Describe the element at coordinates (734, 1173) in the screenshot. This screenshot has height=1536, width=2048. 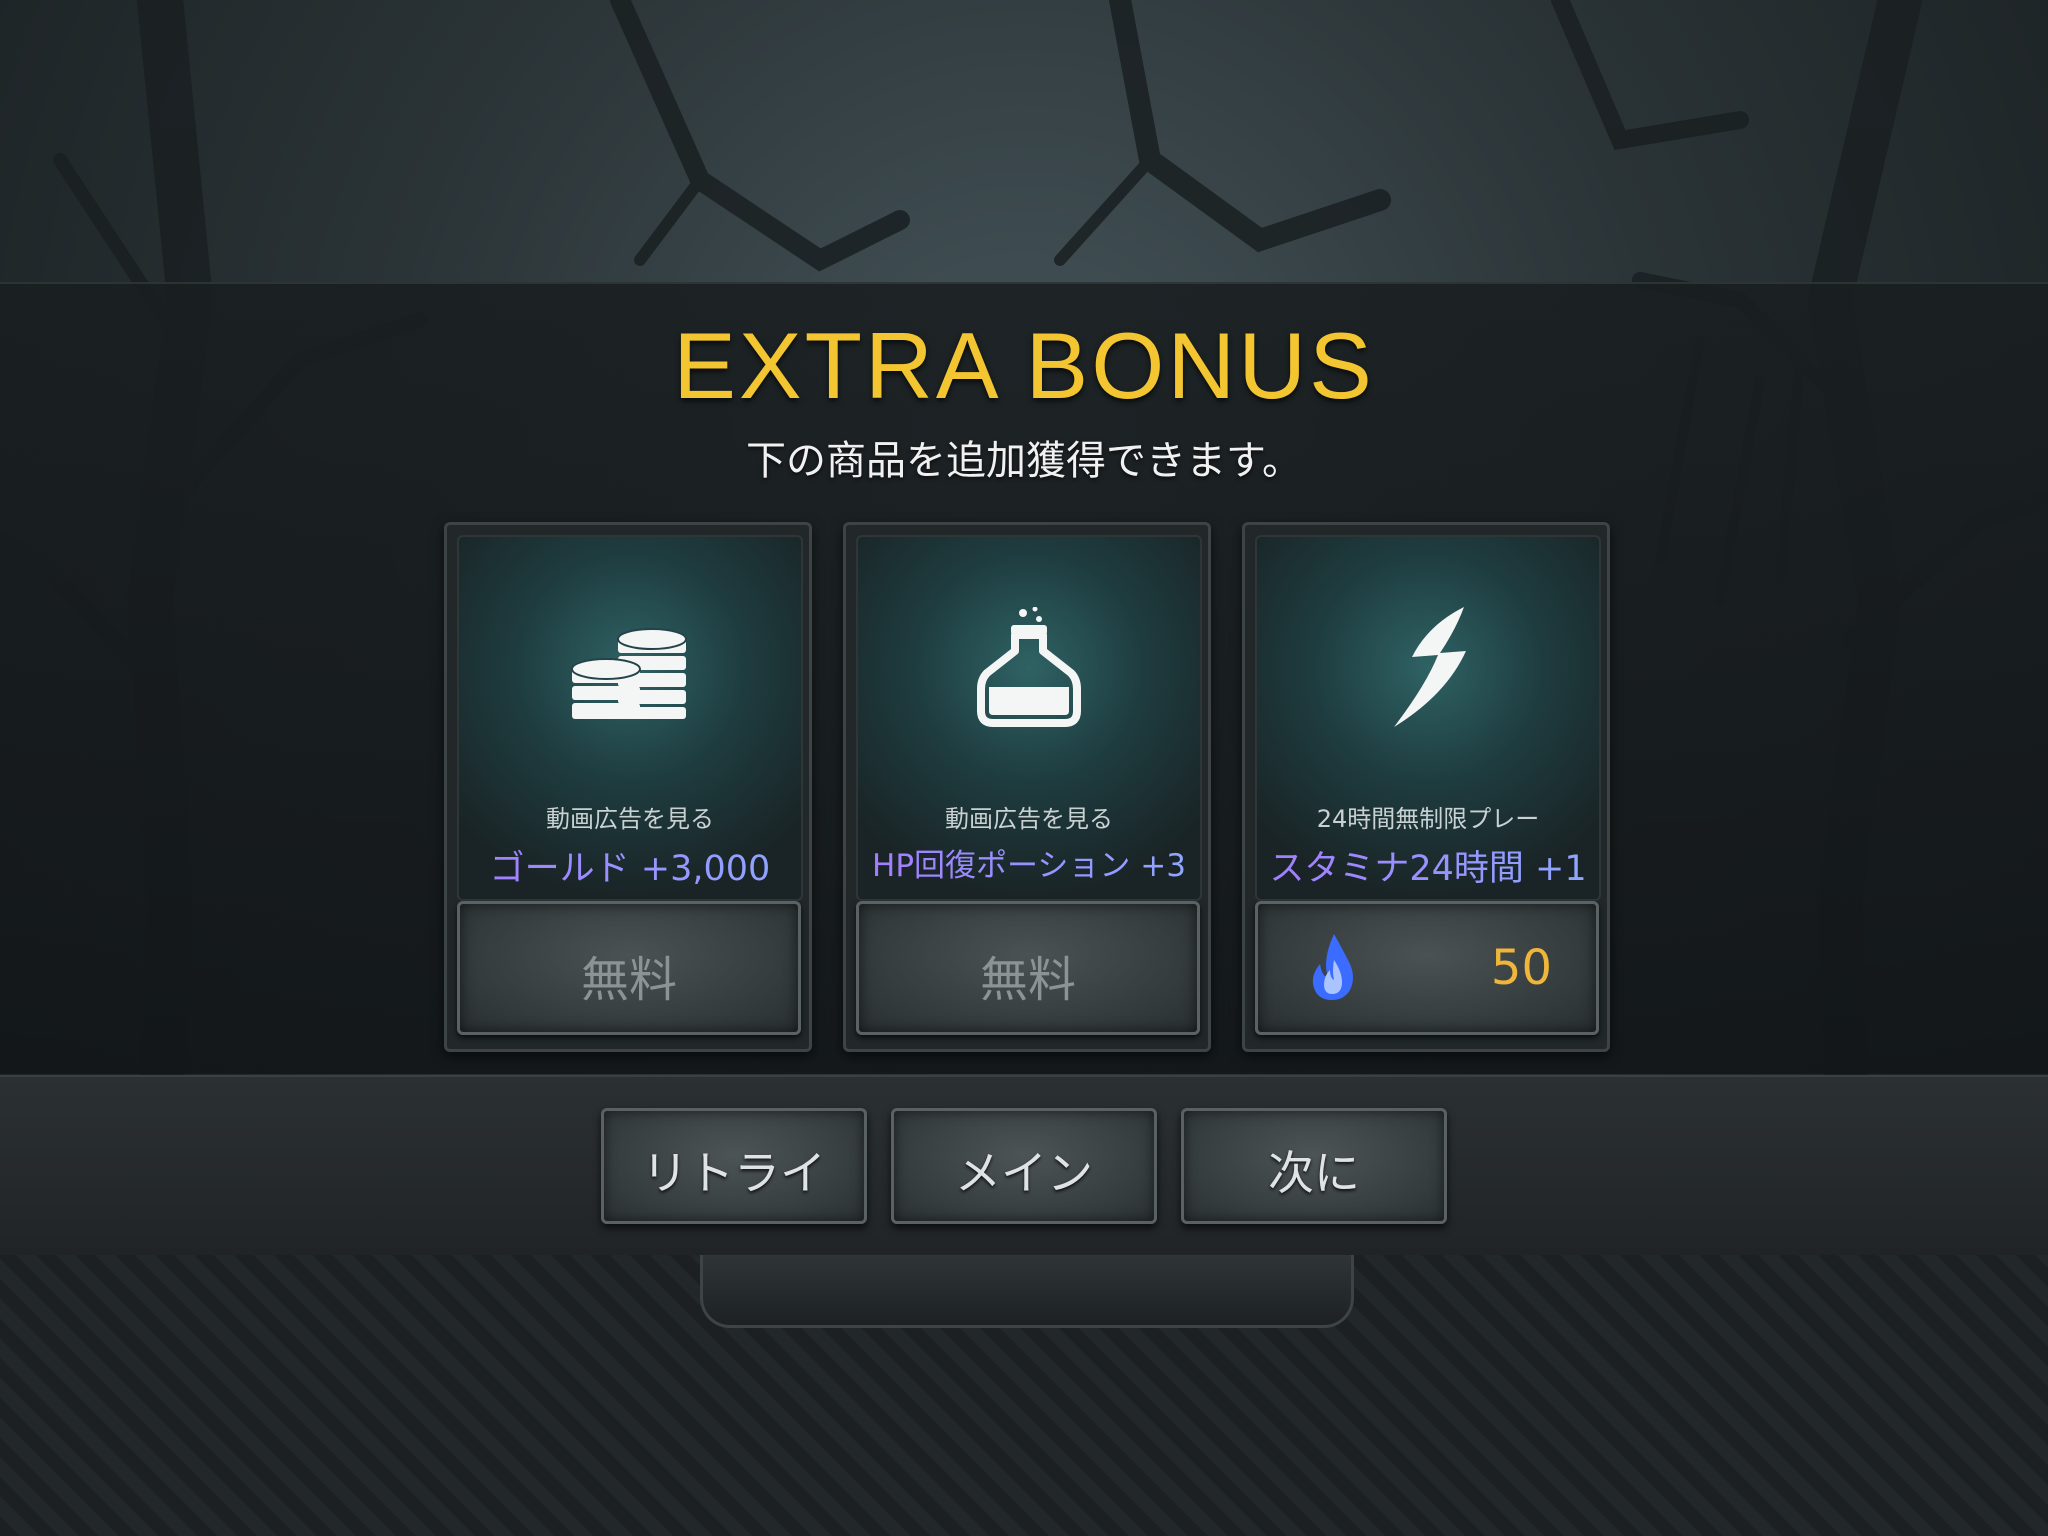
I see `retry-button-label: リトライ` at that location.